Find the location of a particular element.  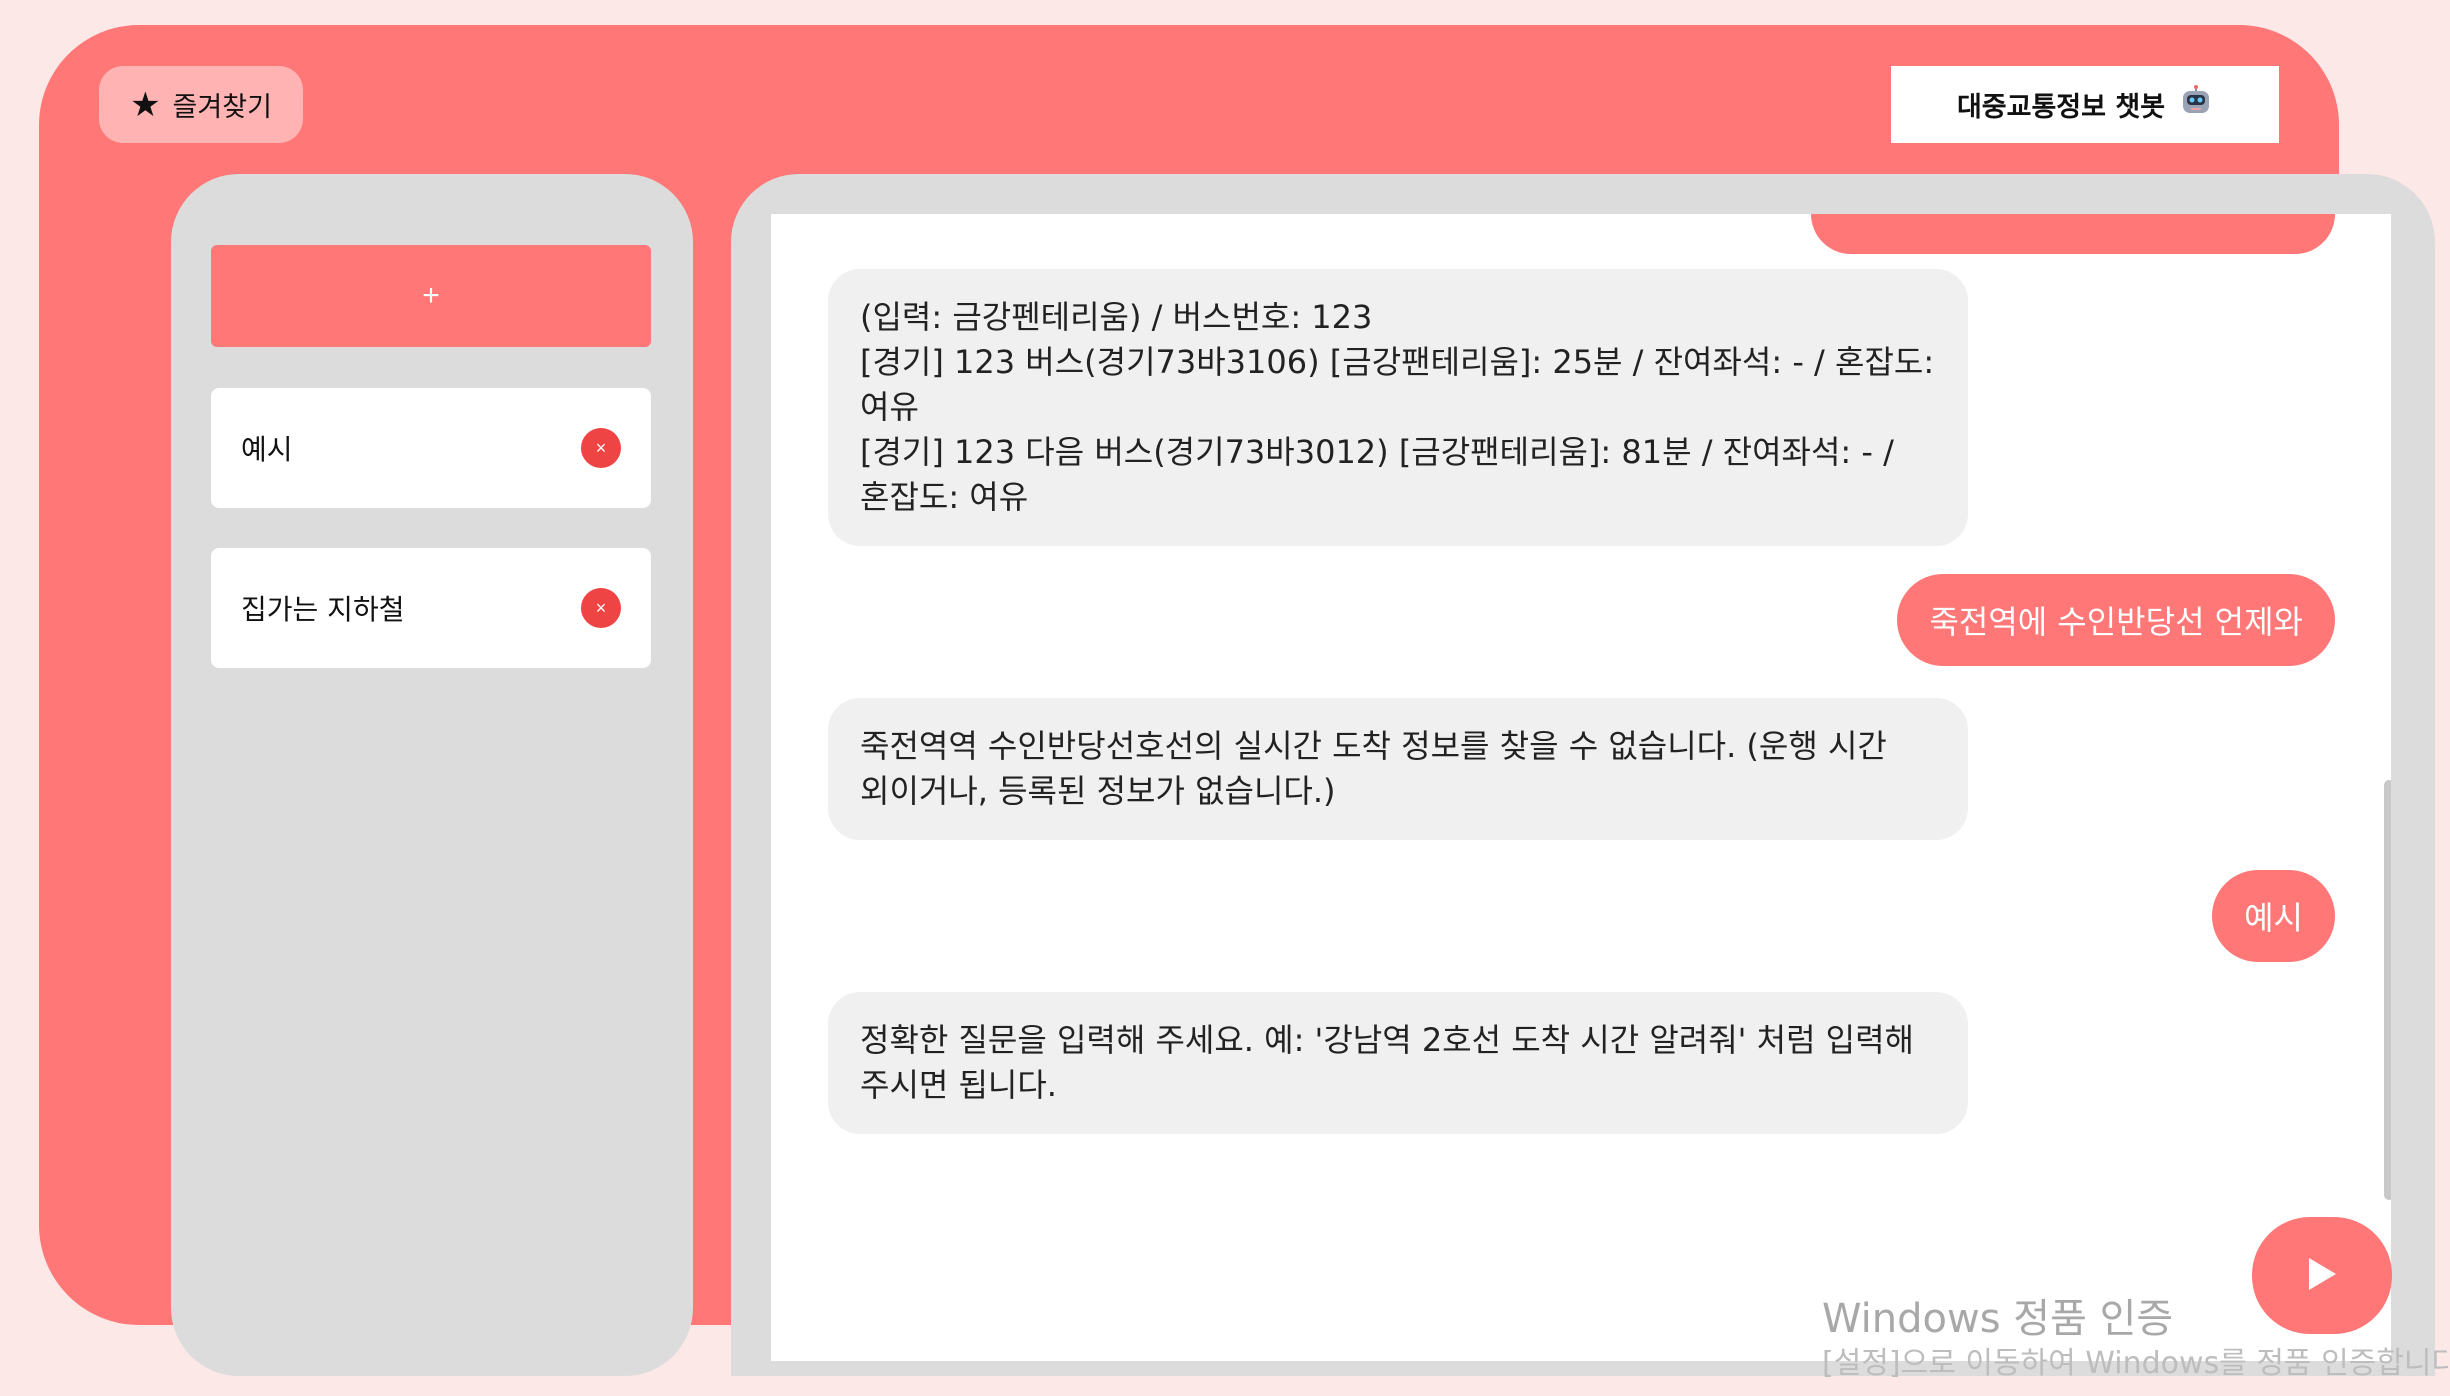

favorites-button: ★ 즐겨찾기 is located at coordinates (201, 104).